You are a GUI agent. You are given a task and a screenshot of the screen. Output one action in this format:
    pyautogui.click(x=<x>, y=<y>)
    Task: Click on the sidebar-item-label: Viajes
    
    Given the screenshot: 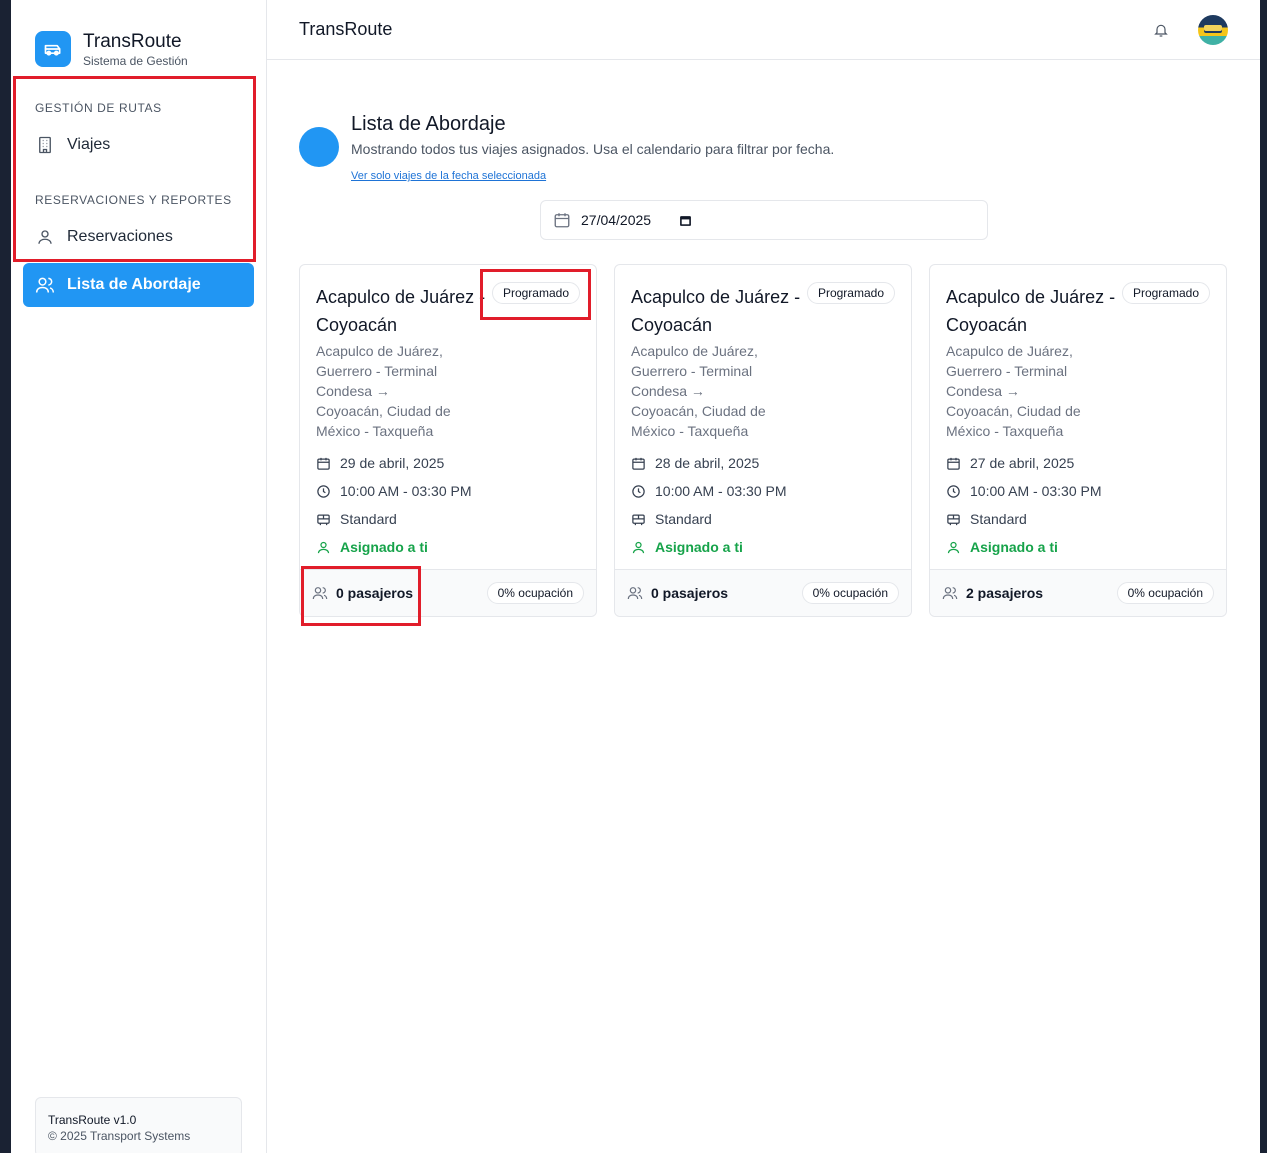 What is the action you would take?
    pyautogui.click(x=89, y=144)
    